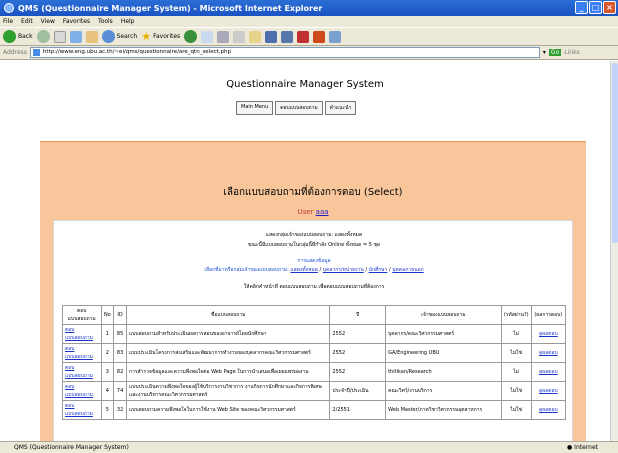  Describe the element at coordinates (120, 391) in the screenshot. I see `row-id: 74` at that location.